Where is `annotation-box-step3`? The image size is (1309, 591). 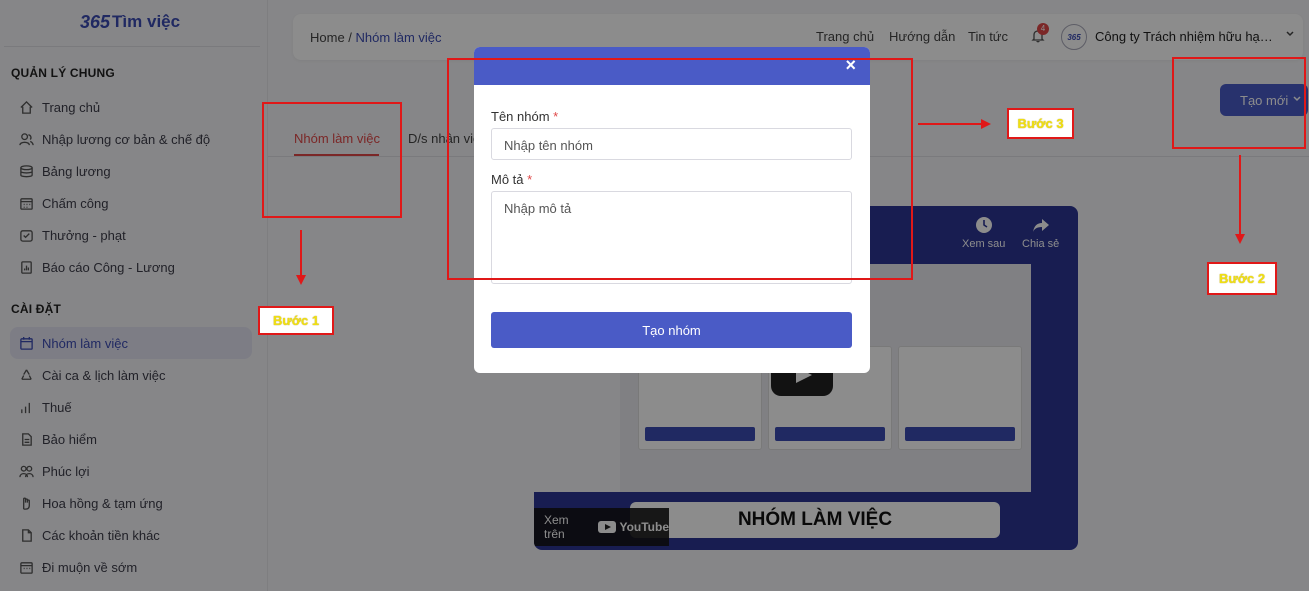
annotation-box-step3 is located at coordinates (680, 169).